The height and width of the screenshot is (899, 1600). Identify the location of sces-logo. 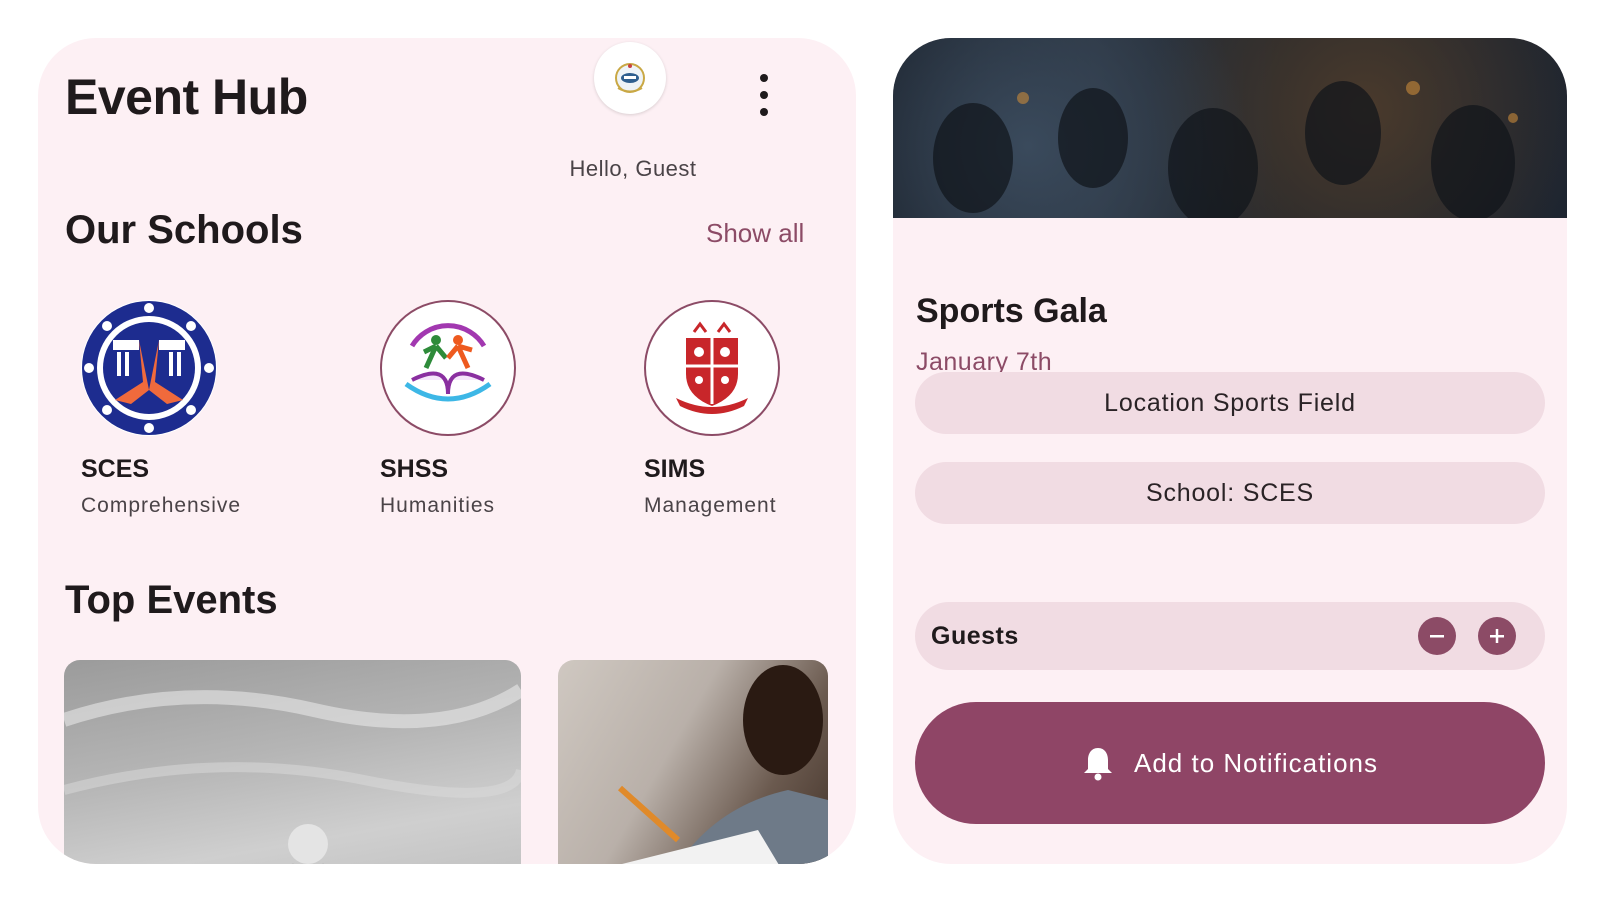
(149, 368).